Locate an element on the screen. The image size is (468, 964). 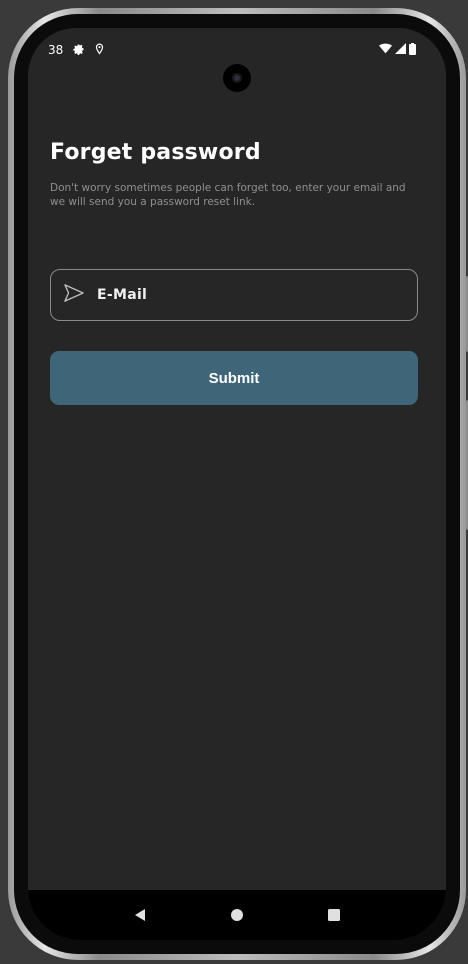
navigation-bar is located at coordinates (237, 915).